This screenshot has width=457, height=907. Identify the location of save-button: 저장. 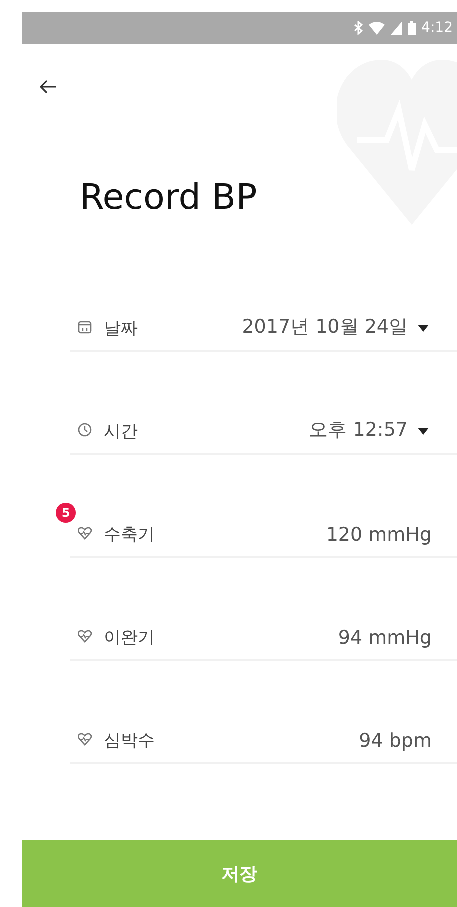
(239, 873).